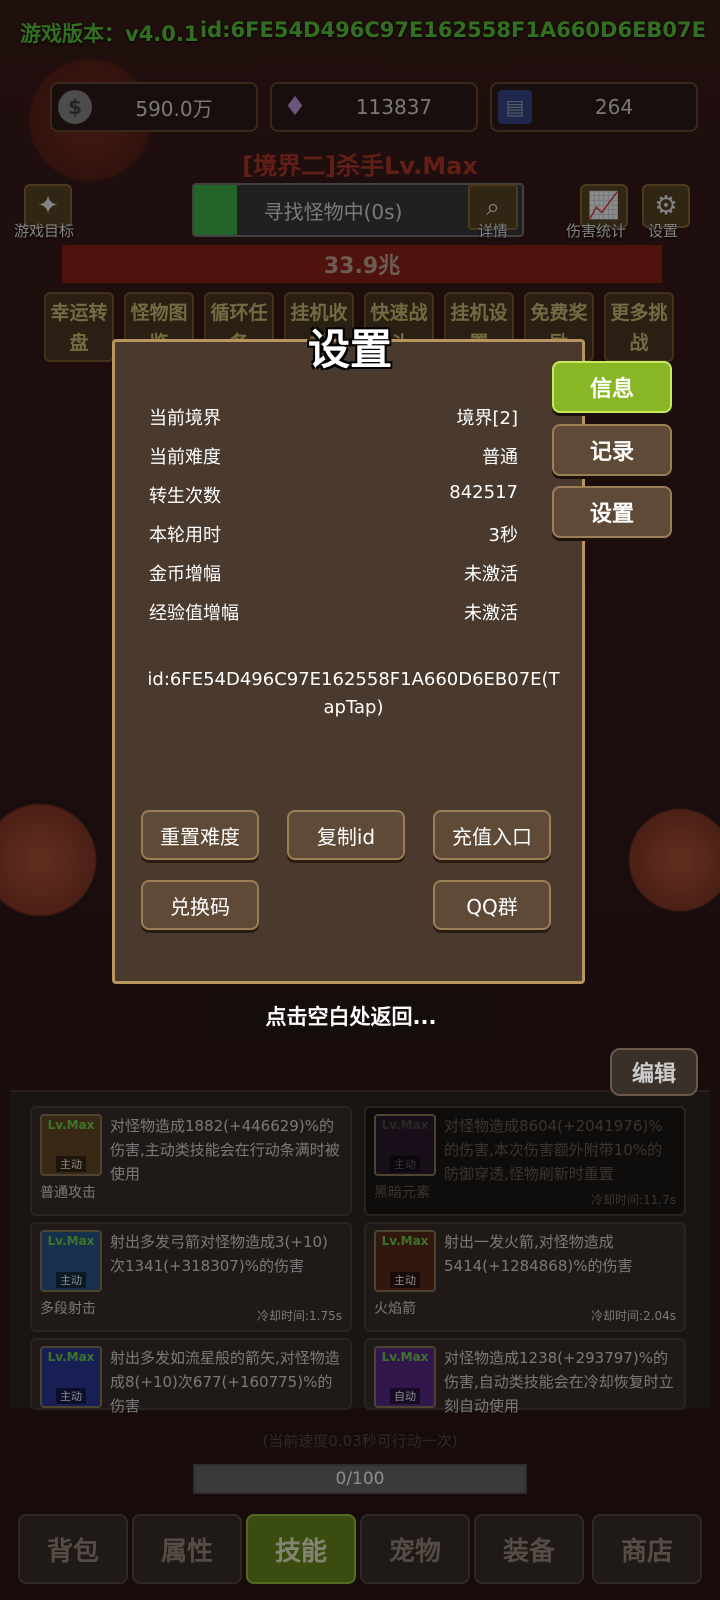  I want to click on reset-difficulty-button: 重置难度, so click(200, 835).